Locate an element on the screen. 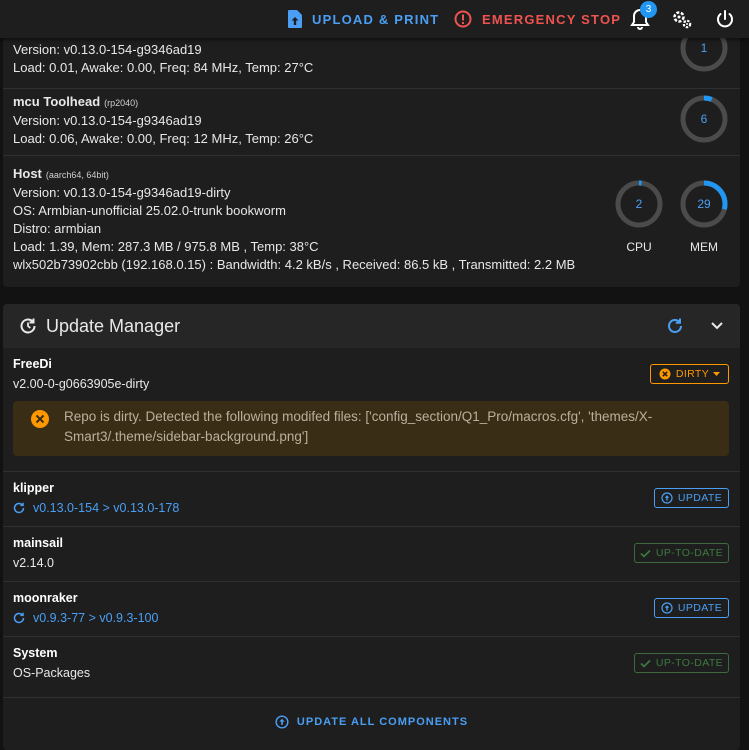 This screenshot has height=750, width=749. power-button is located at coordinates (725, 19).